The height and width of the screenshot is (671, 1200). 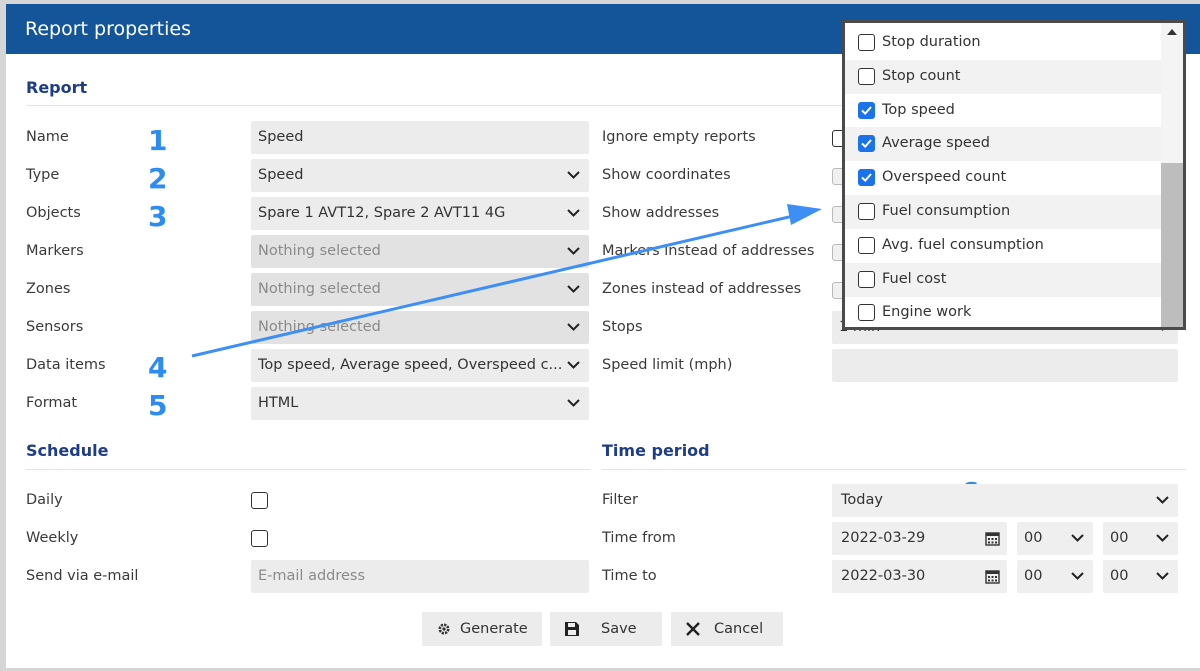 I want to click on save-button: Save, so click(x=606, y=629).